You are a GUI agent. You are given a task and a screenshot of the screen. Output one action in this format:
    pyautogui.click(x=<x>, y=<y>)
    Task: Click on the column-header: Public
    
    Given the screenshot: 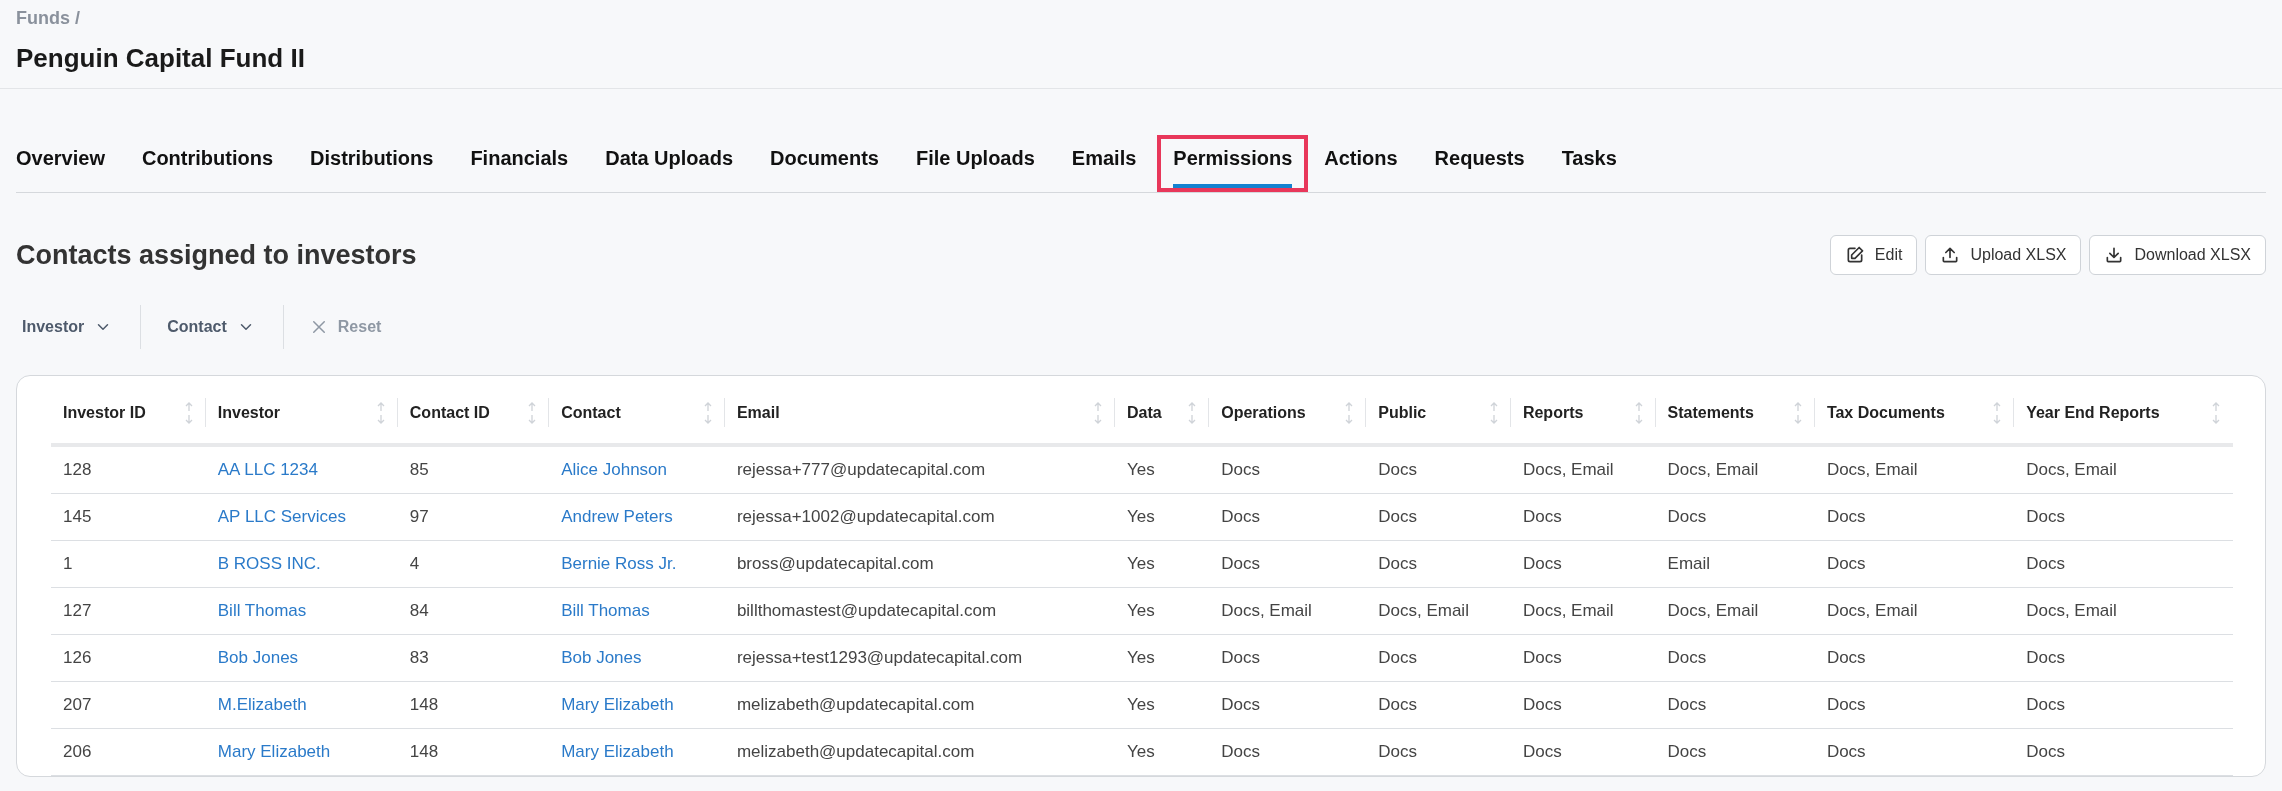 What is the action you would take?
    pyautogui.click(x=1402, y=413)
    